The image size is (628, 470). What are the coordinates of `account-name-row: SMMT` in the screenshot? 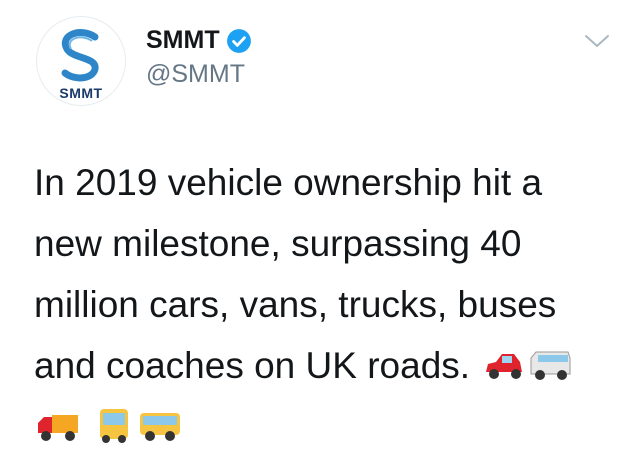 It's located at (199, 40).